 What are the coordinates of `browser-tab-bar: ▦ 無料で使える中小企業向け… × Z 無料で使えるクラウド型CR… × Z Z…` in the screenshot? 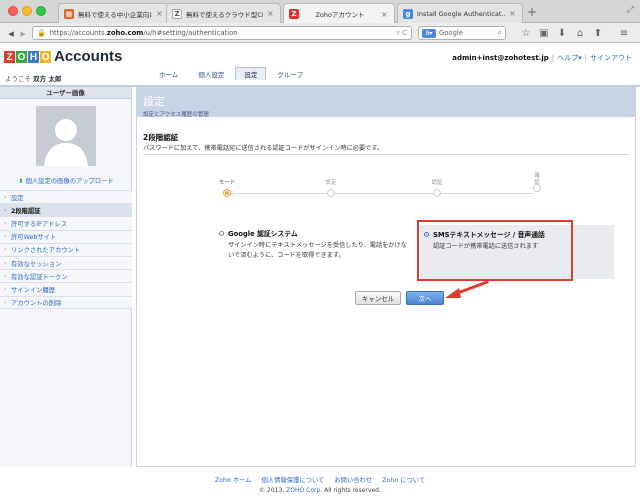 It's located at (320, 12).